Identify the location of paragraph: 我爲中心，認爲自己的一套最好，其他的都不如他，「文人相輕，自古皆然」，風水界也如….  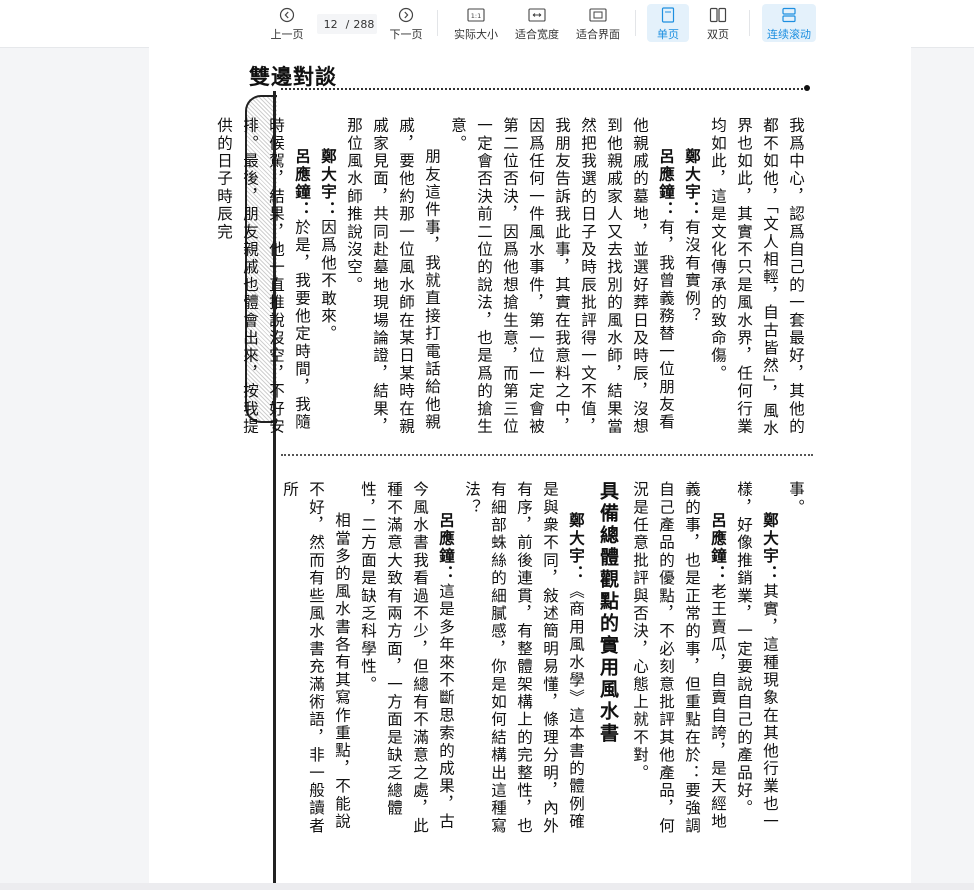
(757, 277).